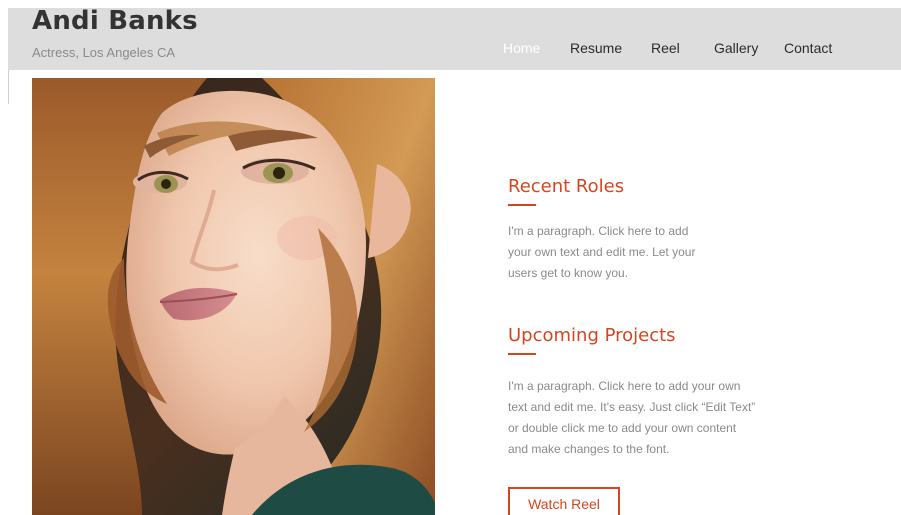 This screenshot has height=515, width=901. What do you see at coordinates (598, 231) in the screenshot?
I see `paragraph-line: I'm a paragraph. Click here to add` at bounding box center [598, 231].